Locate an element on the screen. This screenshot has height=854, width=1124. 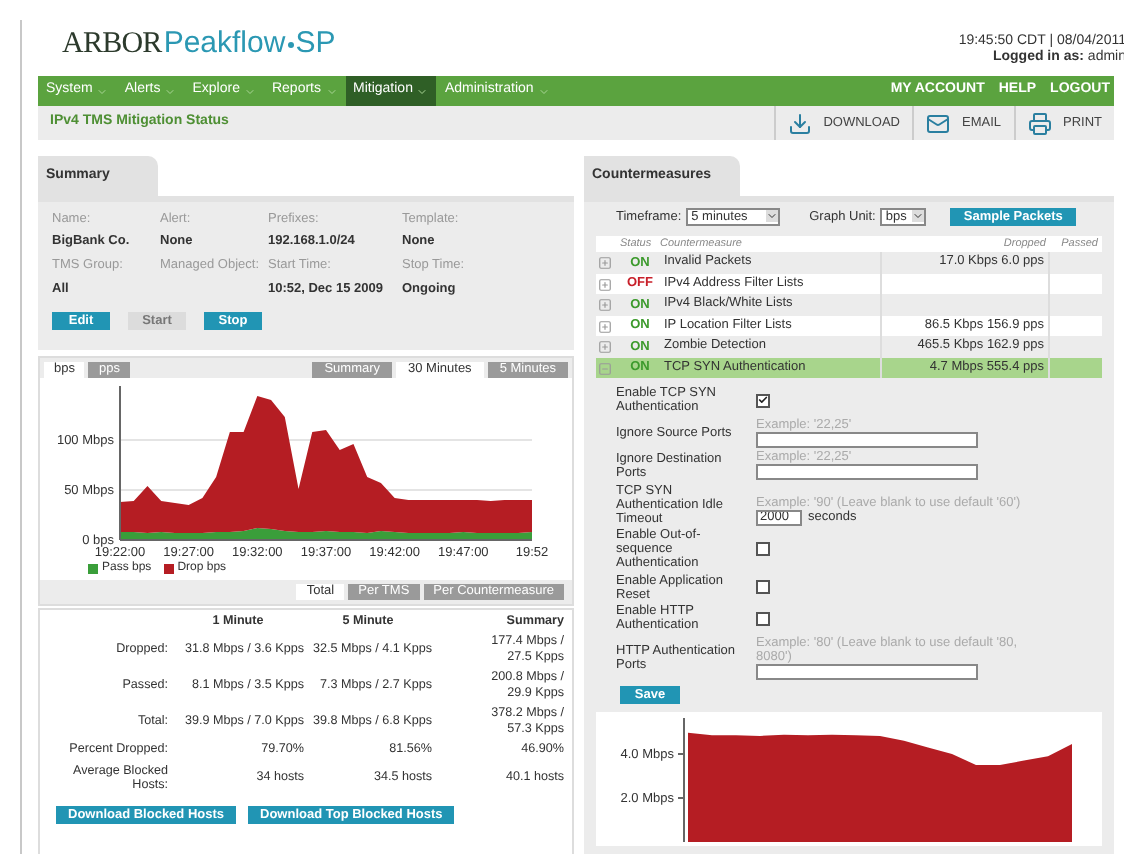
logo: ARBORPeakflow SP is located at coordinates (199, 44).